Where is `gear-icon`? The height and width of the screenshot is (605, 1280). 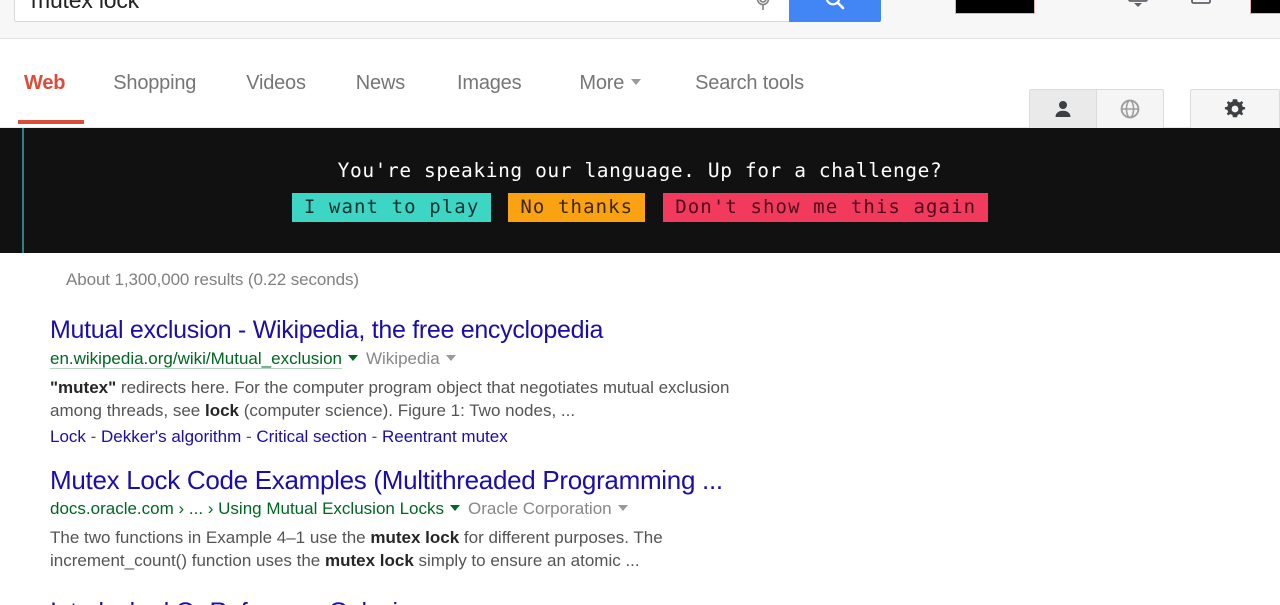 gear-icon is located at coordinates (1235, 108).